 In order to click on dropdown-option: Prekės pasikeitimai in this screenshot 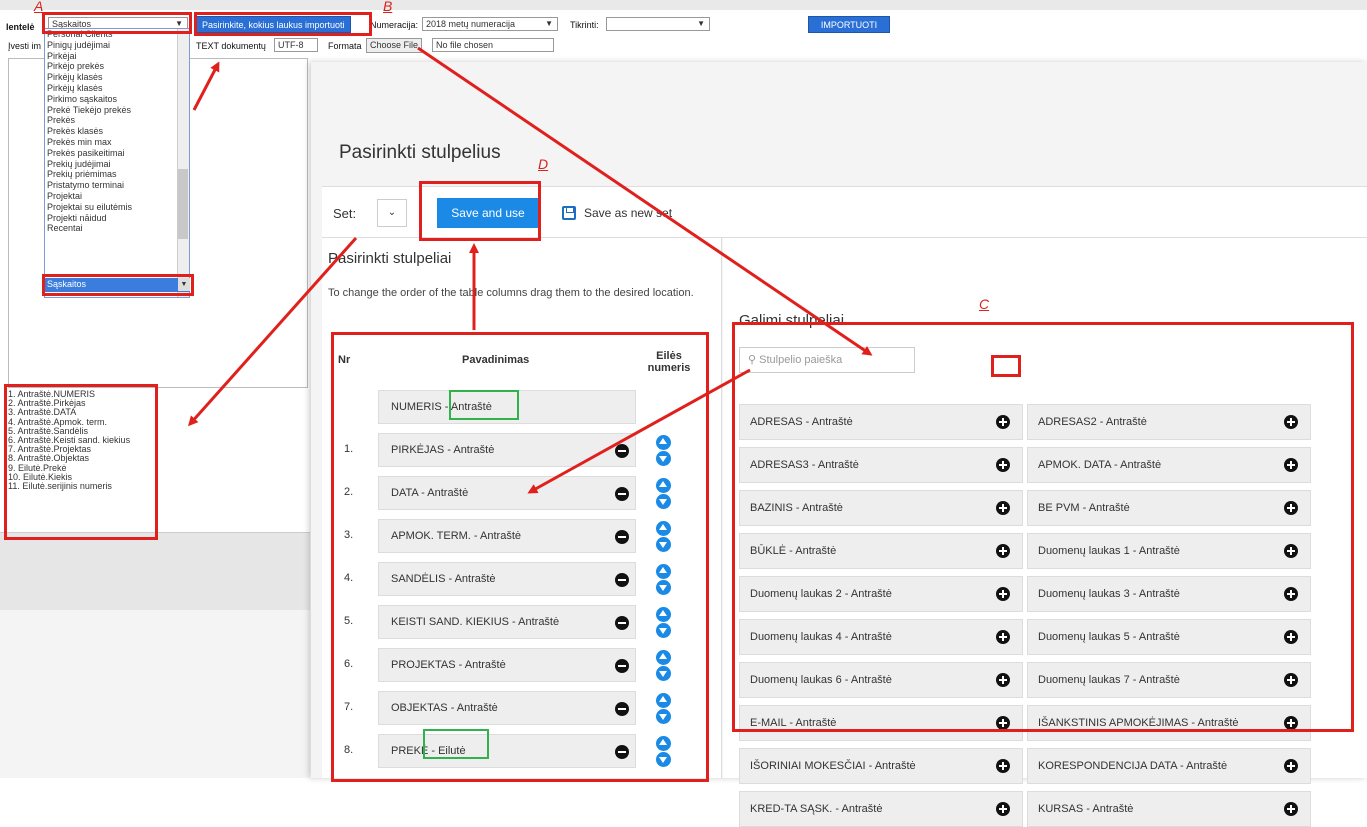, I will do `click(117, 153)`.